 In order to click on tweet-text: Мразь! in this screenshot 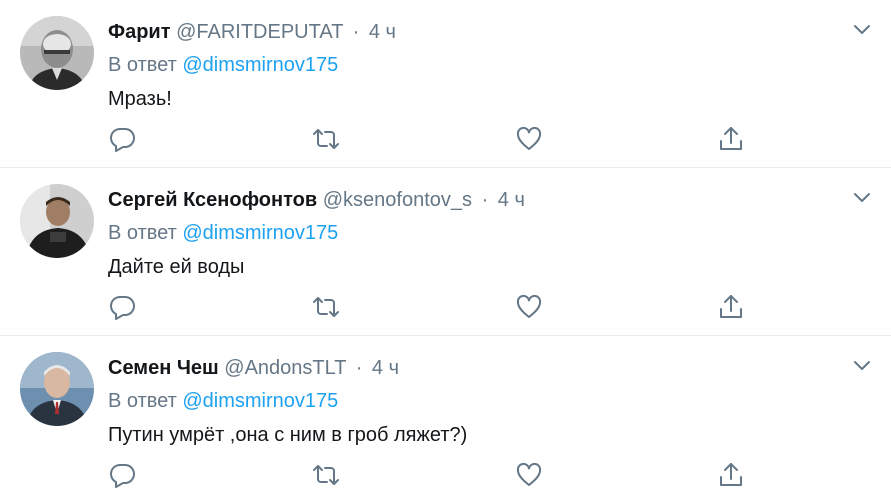, I will do `click(140, 99)`.